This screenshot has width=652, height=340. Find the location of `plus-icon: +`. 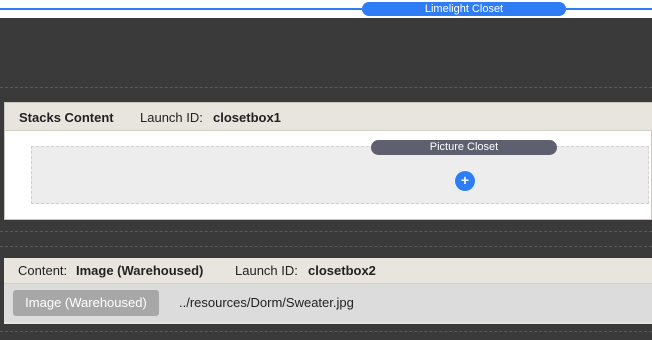

plus-icon: + is located at coordinates (465, 180).